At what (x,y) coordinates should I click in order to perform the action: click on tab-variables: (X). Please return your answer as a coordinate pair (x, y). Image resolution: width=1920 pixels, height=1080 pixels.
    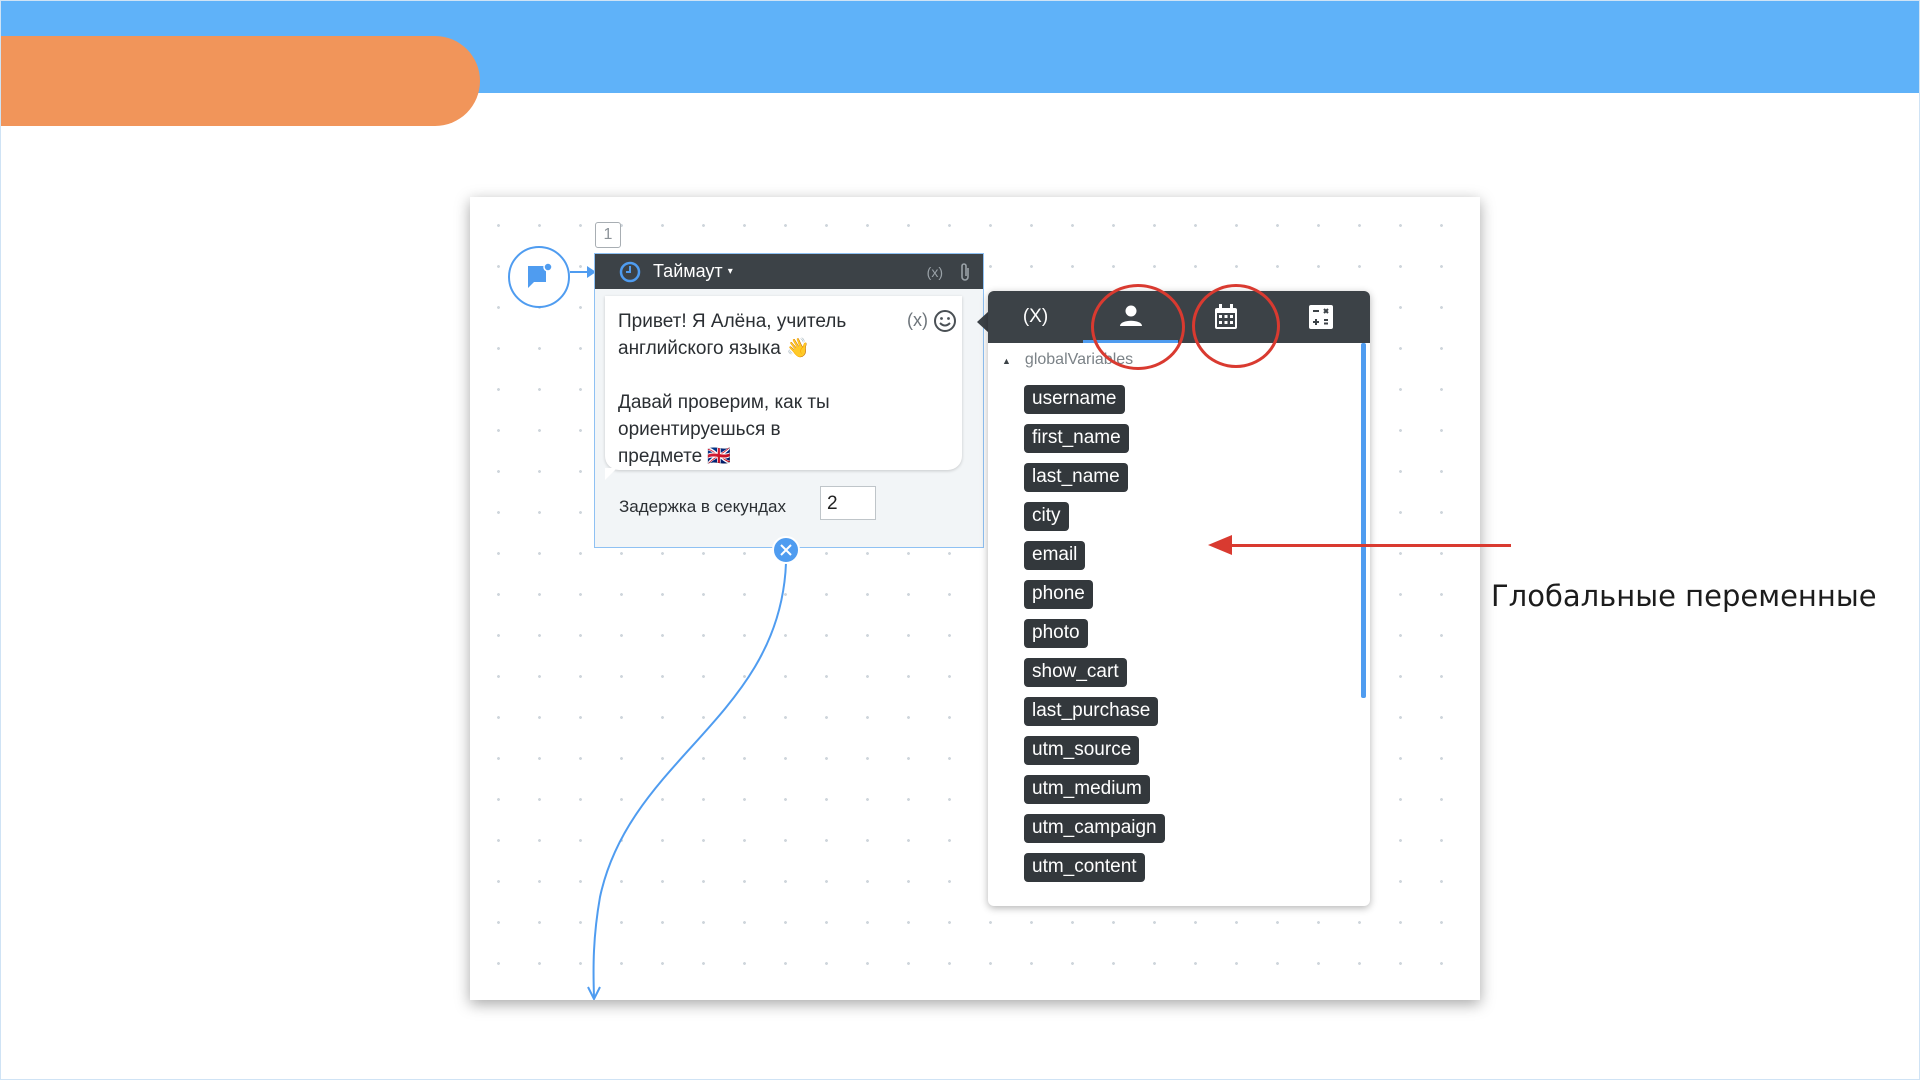
    Looking at the image, I should click on (1035, 317).